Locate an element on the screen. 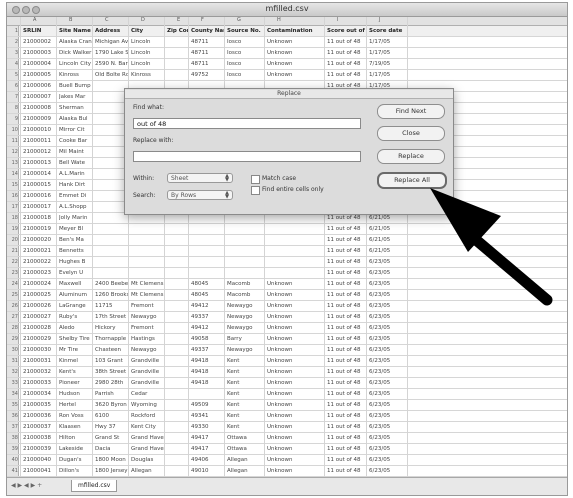 The height and width of the screenshot is (498, 573). arrow-icon is located at coordinates (491, 247).